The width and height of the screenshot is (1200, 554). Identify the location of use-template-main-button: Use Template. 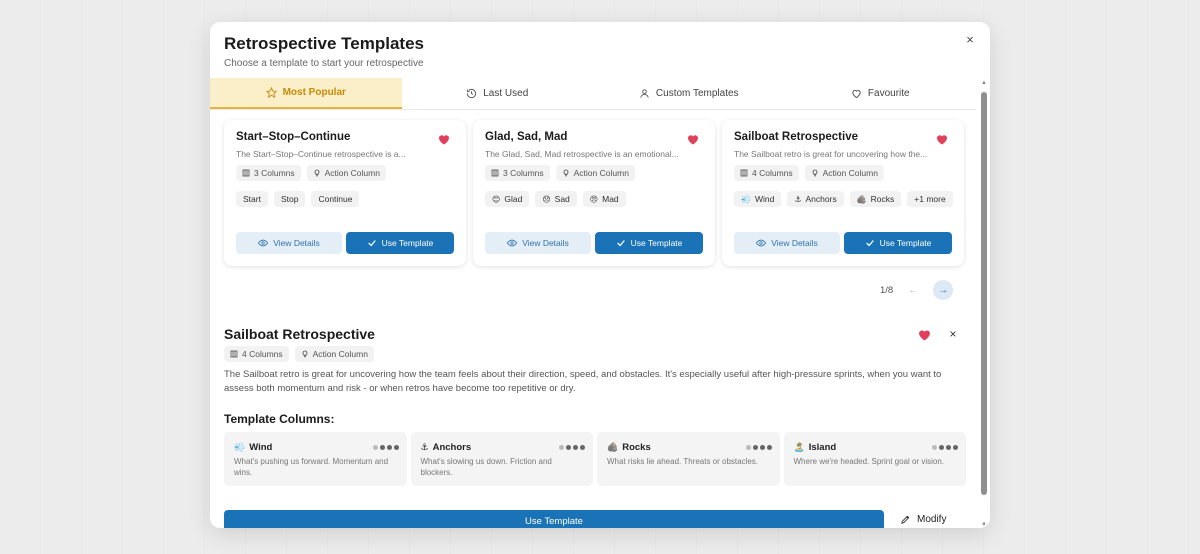
(554, 519).